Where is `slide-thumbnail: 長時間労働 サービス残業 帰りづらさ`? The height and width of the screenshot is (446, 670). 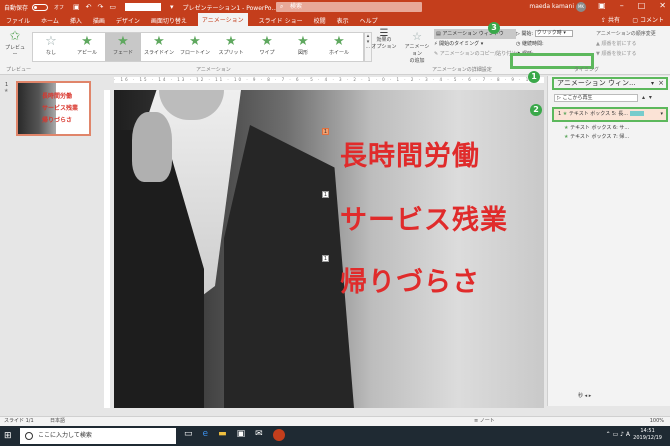
slide-thumbnail: 長時間労働 サービス残業 帰りづらさ is located at coordinates (53, 108).